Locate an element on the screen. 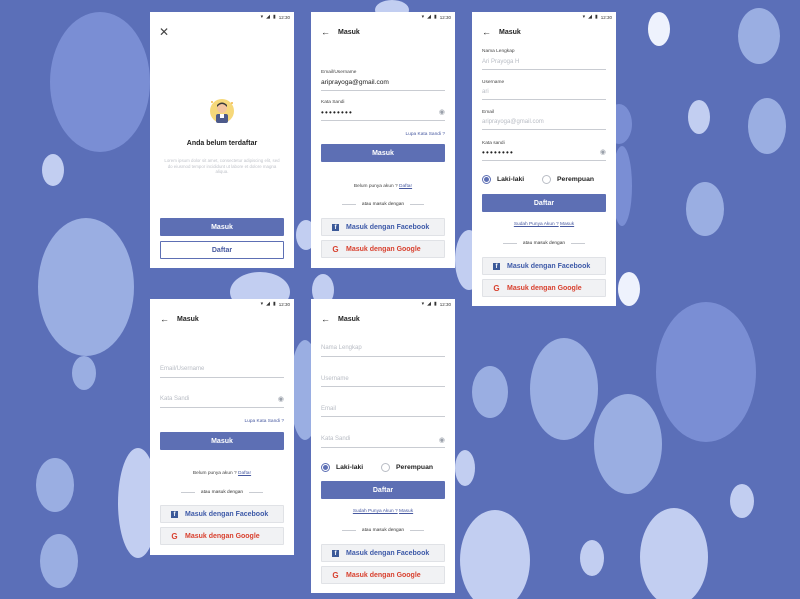 The height and width of the screenshot is (599, 800). close-icon: ✕ is located at coordinates (164, 32).